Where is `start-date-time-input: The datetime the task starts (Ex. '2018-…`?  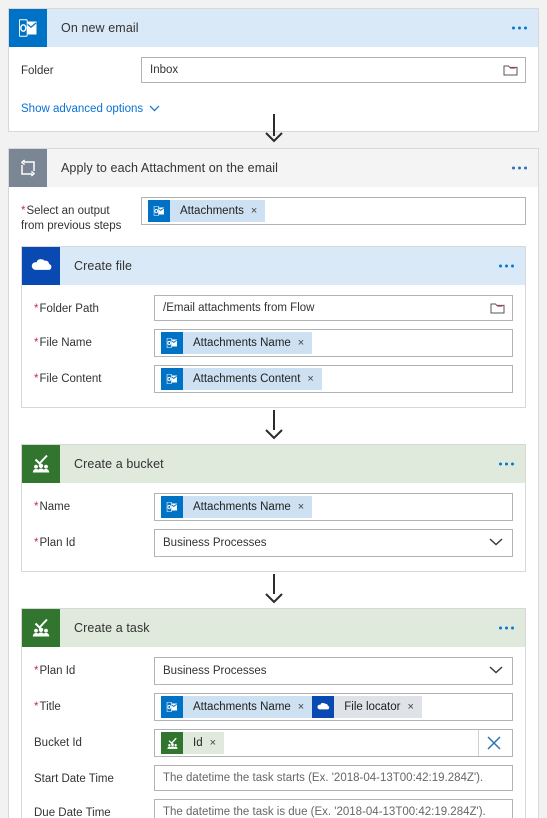
start-date-time-input: The datetime the task starts (Ex. '2018-… is located at coordinates (333, 778).